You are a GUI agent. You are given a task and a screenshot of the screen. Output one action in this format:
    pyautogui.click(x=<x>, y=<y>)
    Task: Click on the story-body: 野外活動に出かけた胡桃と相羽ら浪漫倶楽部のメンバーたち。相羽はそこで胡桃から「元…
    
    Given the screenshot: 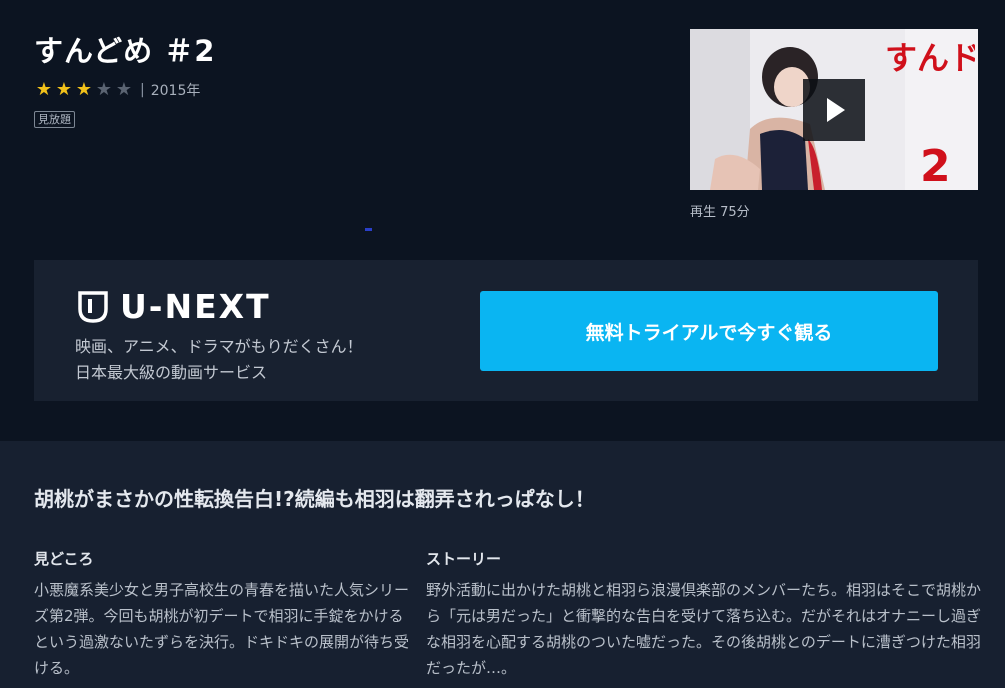 What is the action you would take?
    pyautogui.click(x=704, y=629)
    